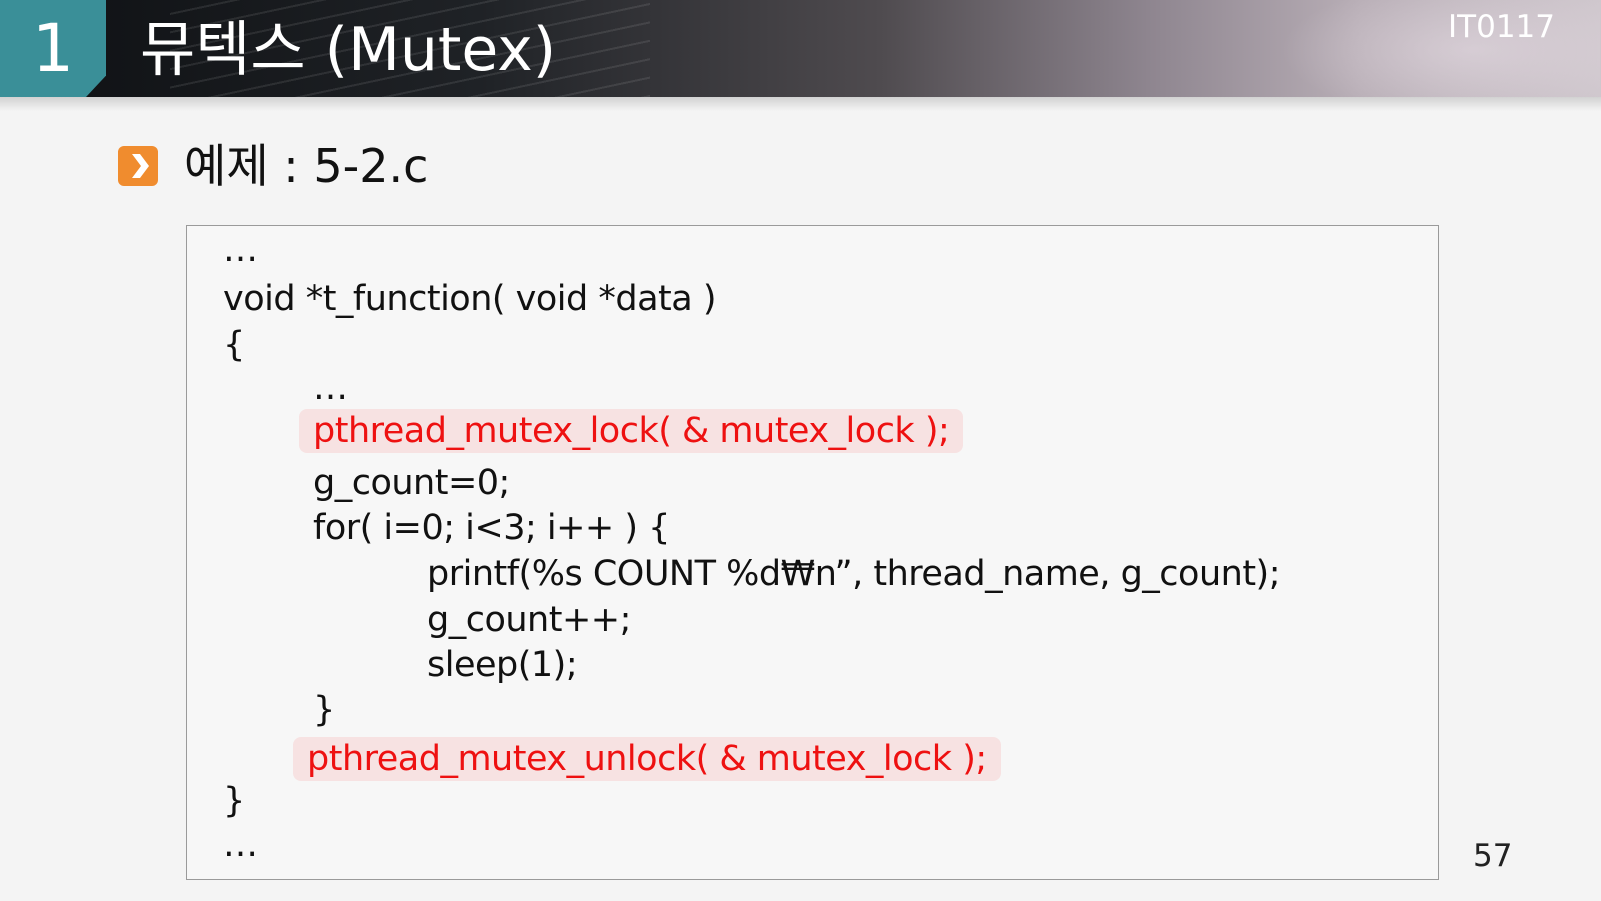  I want to click on code-line: void *t_function( void *data ), so click(469, 299).